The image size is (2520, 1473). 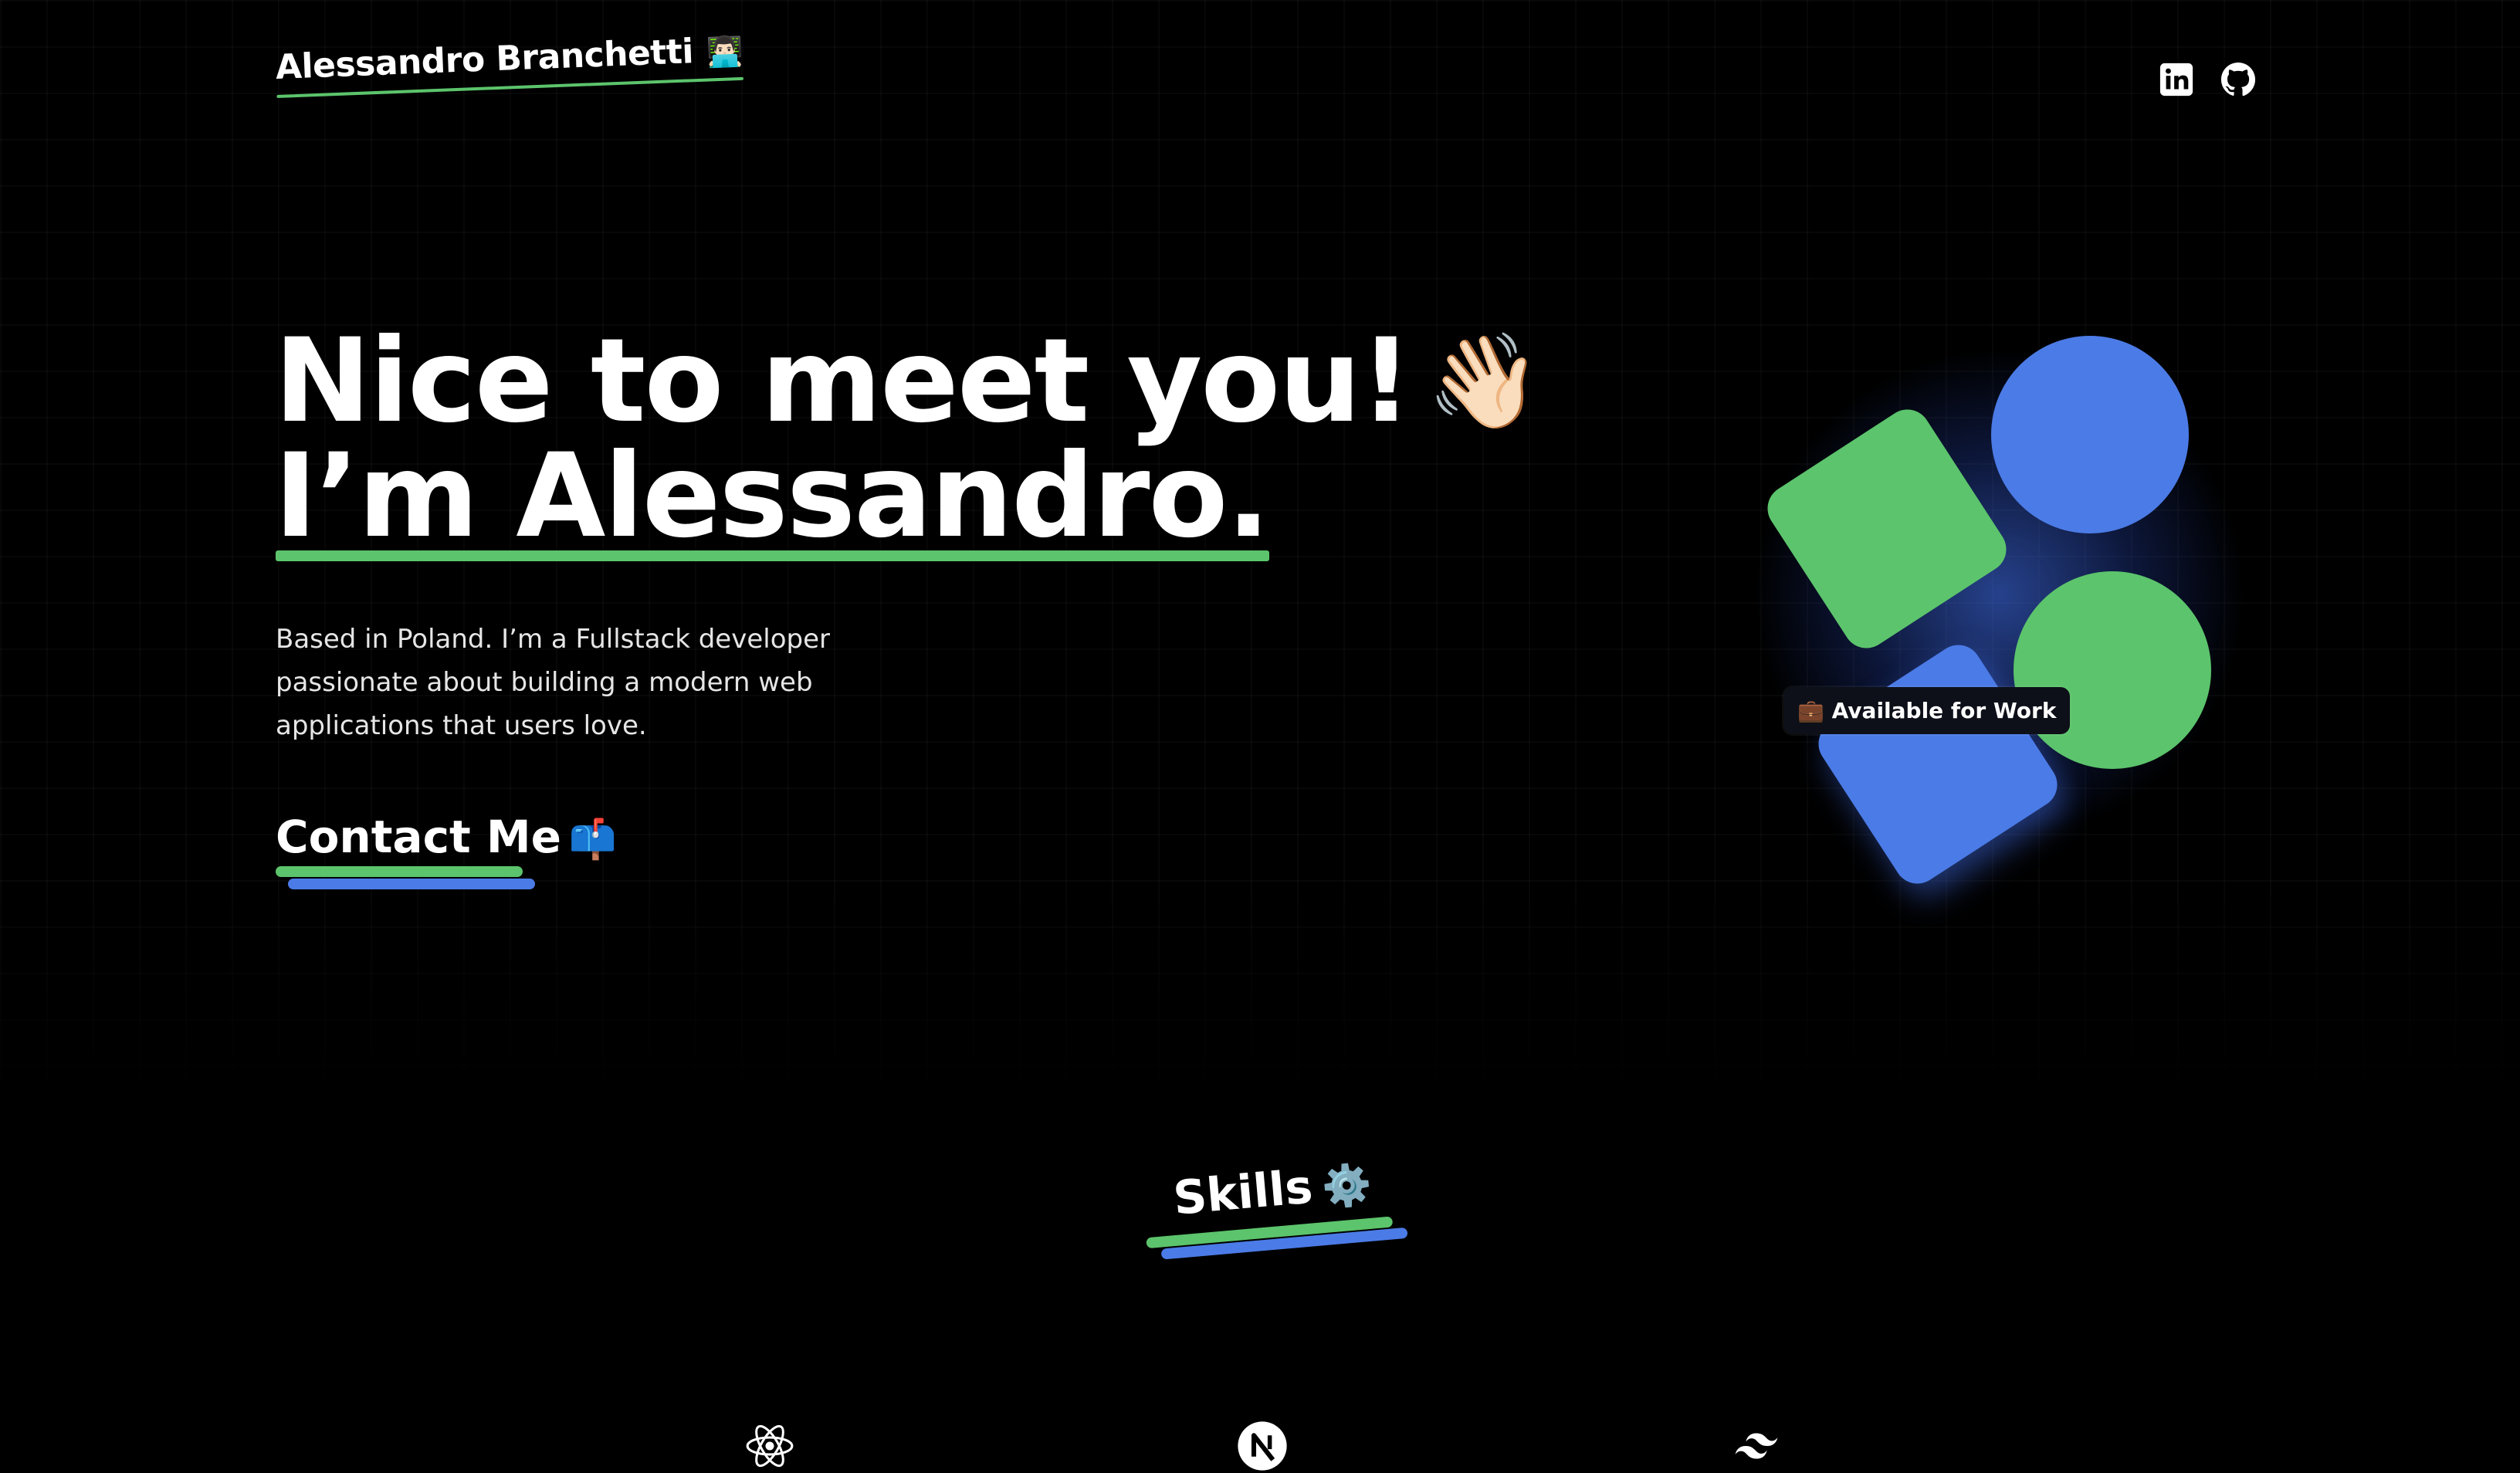 I want to click on hero-line-2: I’m Alessandro., so click(x=773, y=500).